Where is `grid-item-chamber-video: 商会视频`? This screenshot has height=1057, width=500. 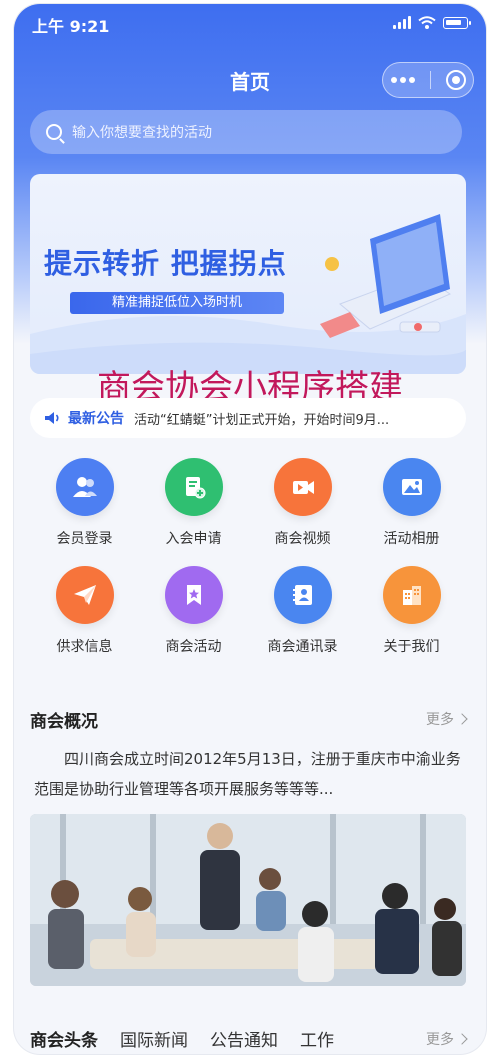
grid-item-chamber-video: 商会视频 is located at coordinates (302, 503).